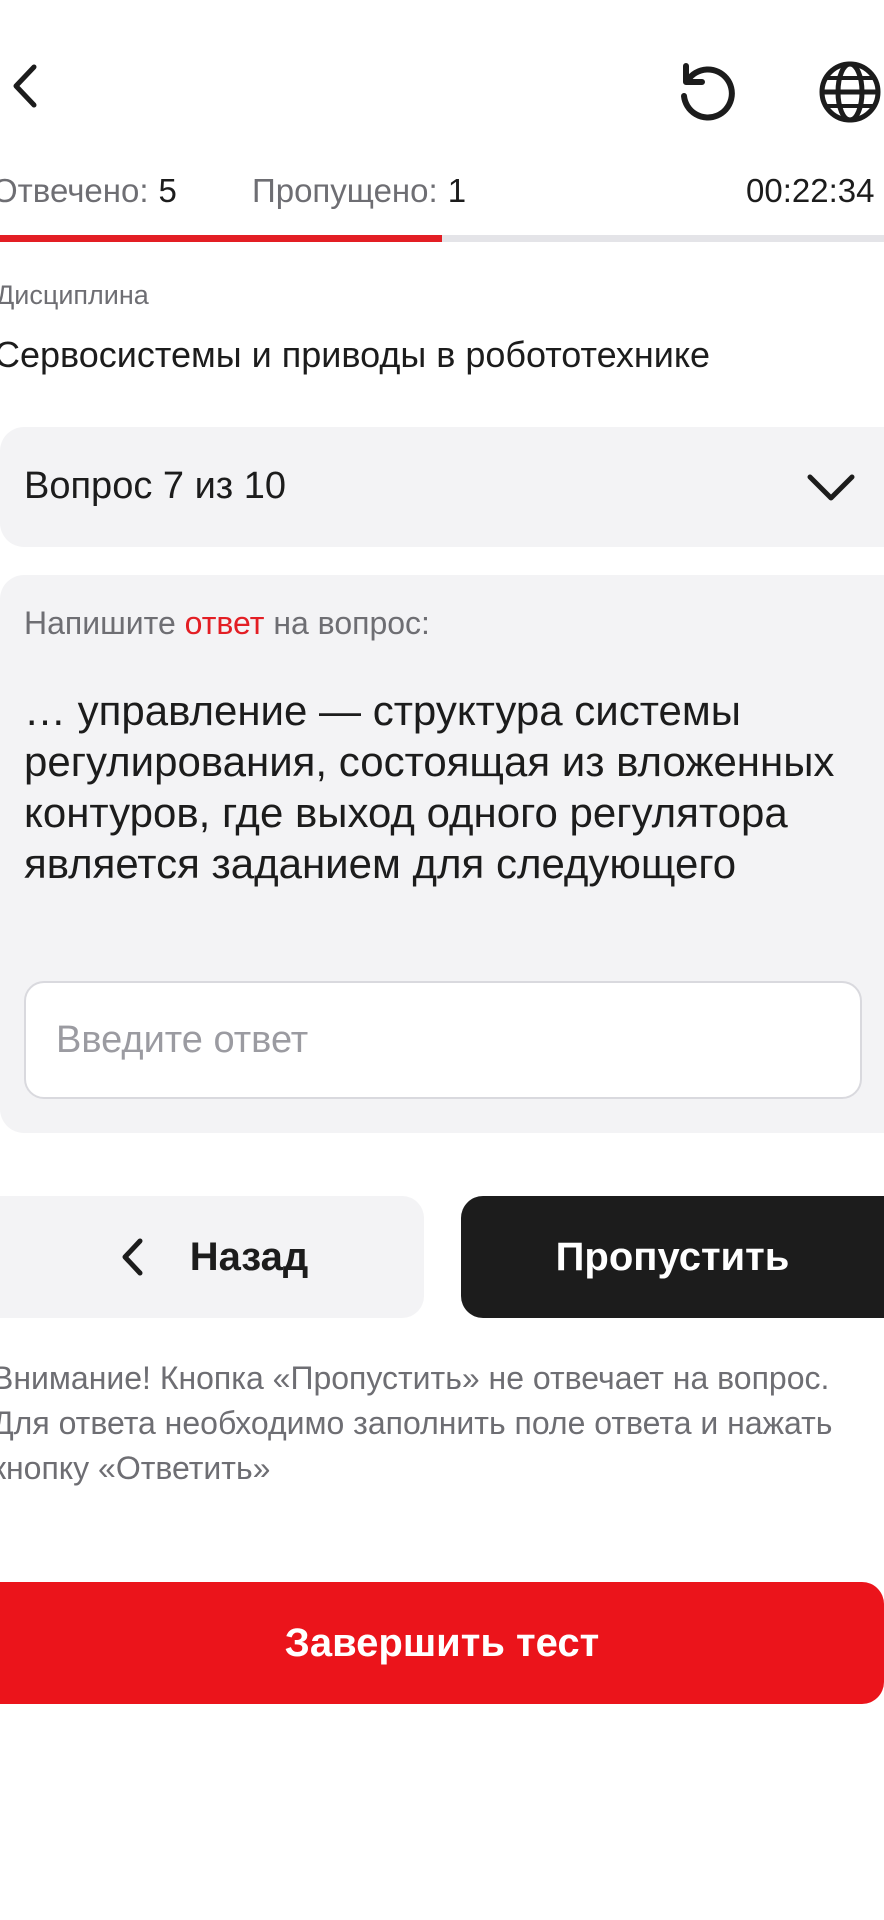  What do you see at coordinates (74, 295) in the screenshot?
I see `discipline-caption: Дисциплина` at bounding box center [74, 295].